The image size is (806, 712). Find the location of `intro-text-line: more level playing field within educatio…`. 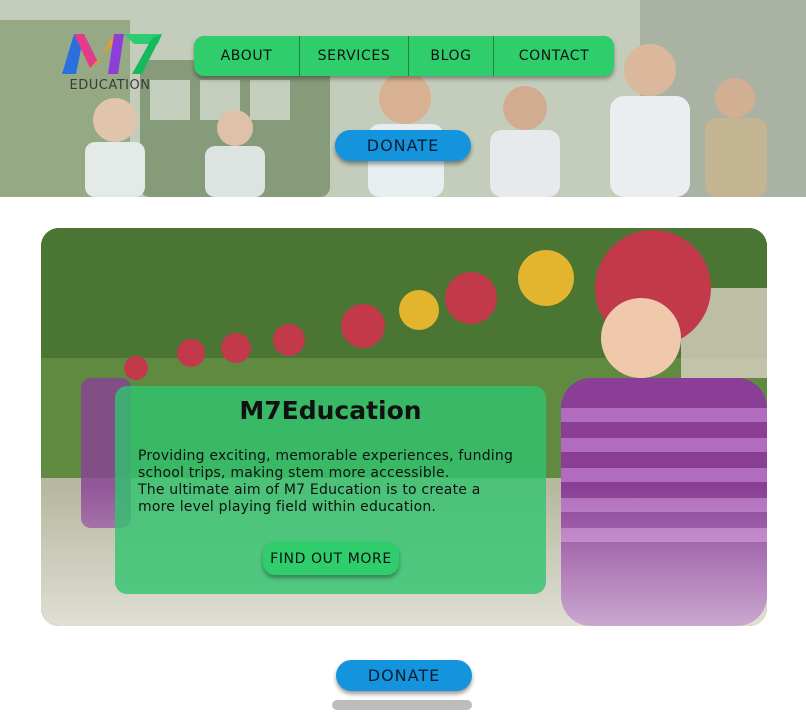

intro-text-line: more level playing field within educatio… is located at coordinates (287, 507).